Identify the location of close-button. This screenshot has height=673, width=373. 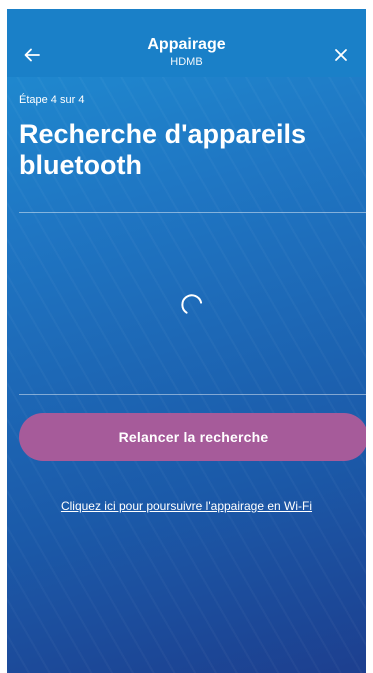
(341, 55).